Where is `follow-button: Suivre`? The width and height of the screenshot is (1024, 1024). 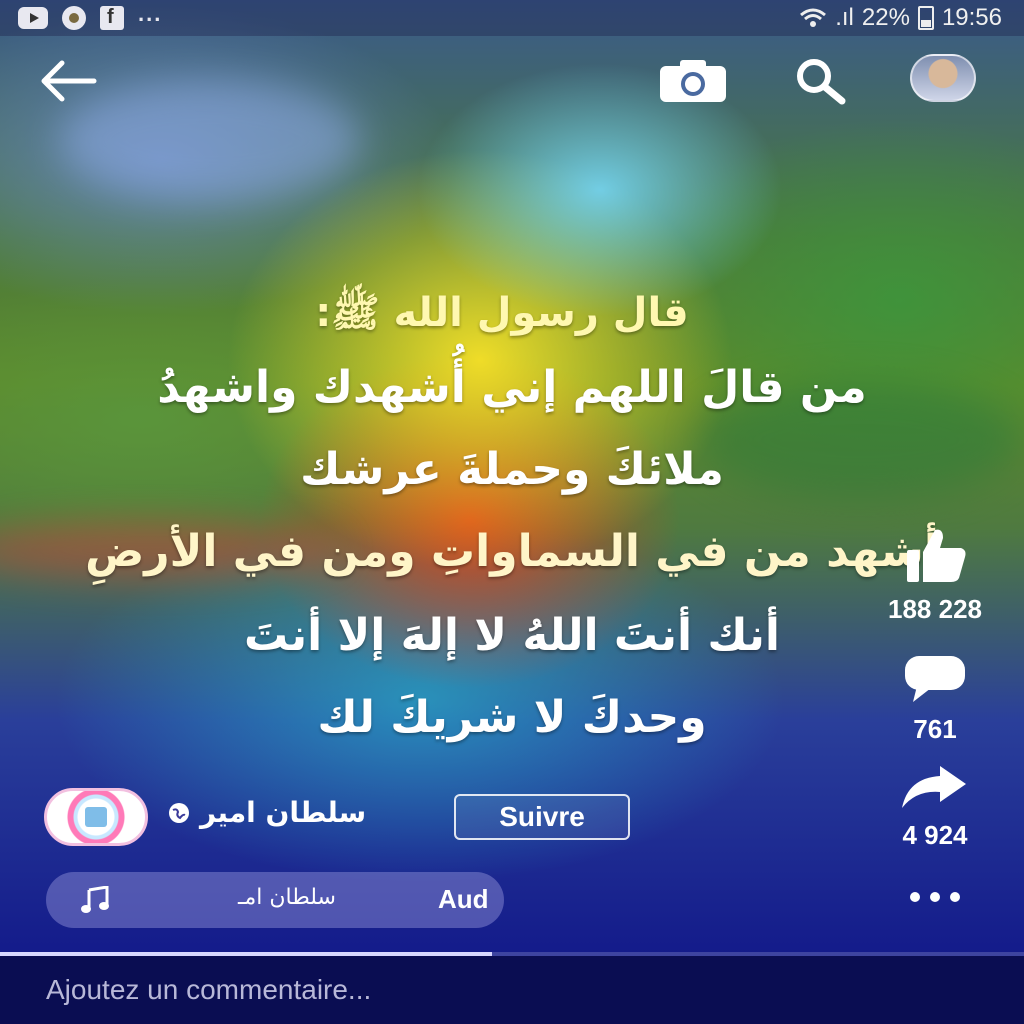 follow-button: Suivre is located at coordinates (542, 817).